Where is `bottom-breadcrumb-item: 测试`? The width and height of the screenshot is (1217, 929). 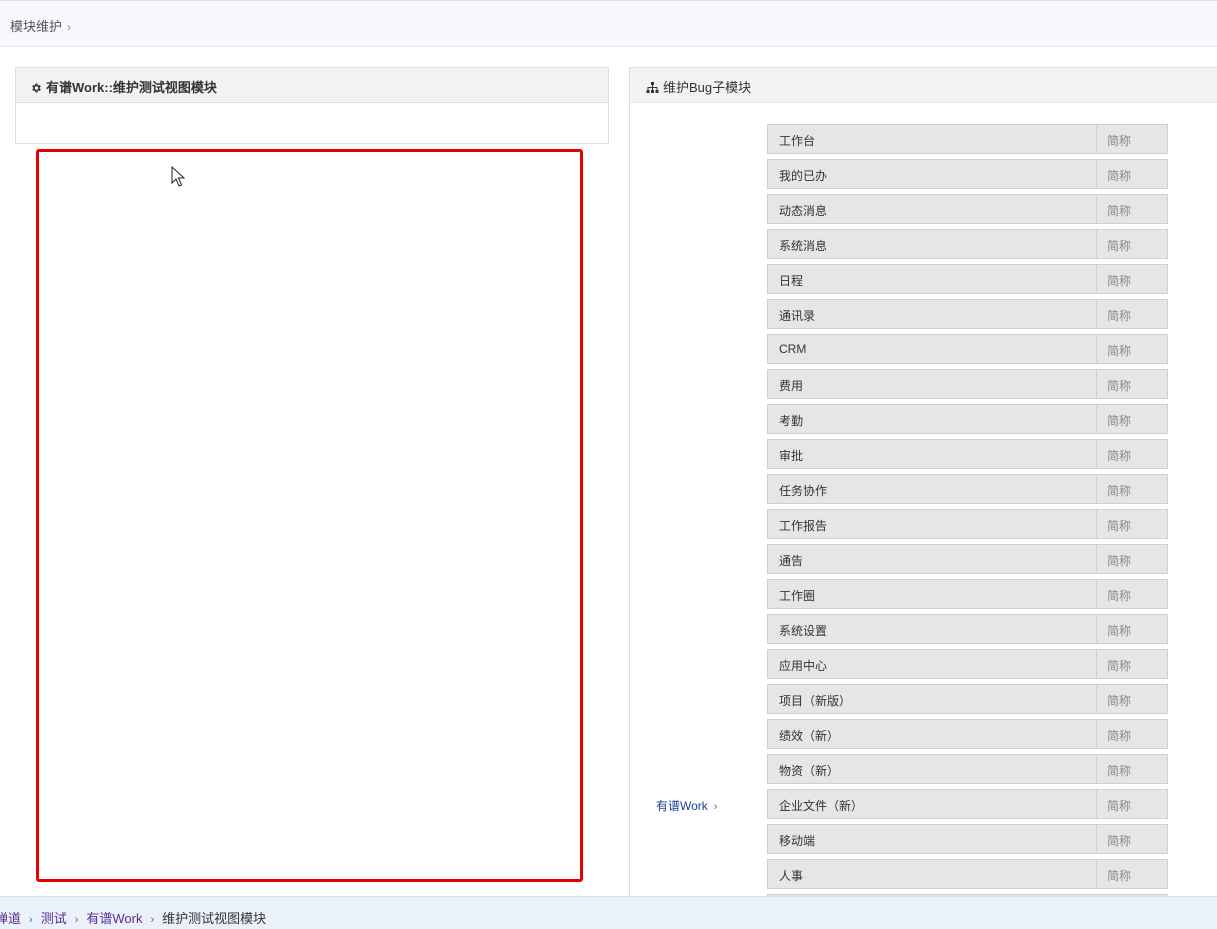
bottom-breadcrumb-item: 测试 is located at coordinates (54, 918).